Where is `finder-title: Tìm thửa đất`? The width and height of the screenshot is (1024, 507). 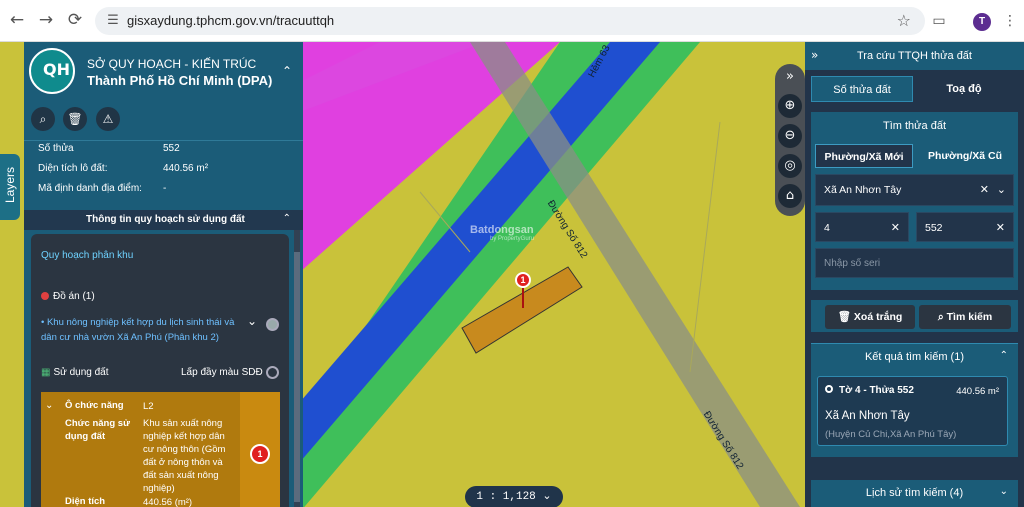 finder-title: Tìm thửa đất is located at coordinates (914, 126).